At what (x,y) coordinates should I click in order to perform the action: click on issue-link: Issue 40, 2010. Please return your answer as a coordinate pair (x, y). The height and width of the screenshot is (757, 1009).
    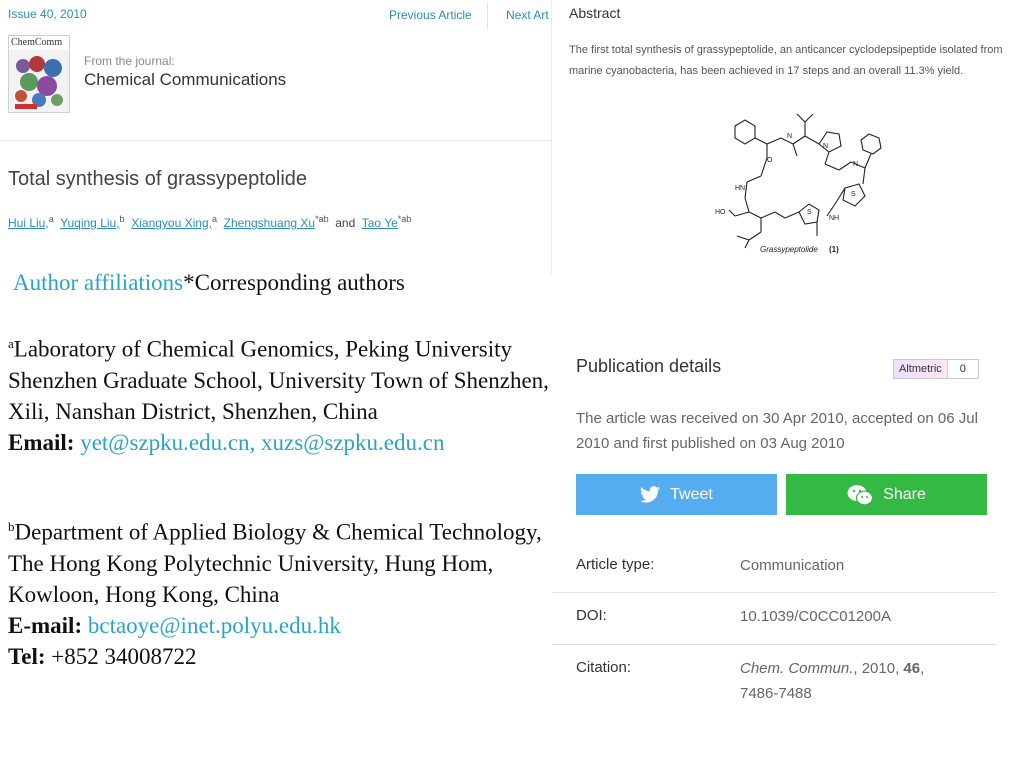
    Looking at the image, I should click on (47, 14).